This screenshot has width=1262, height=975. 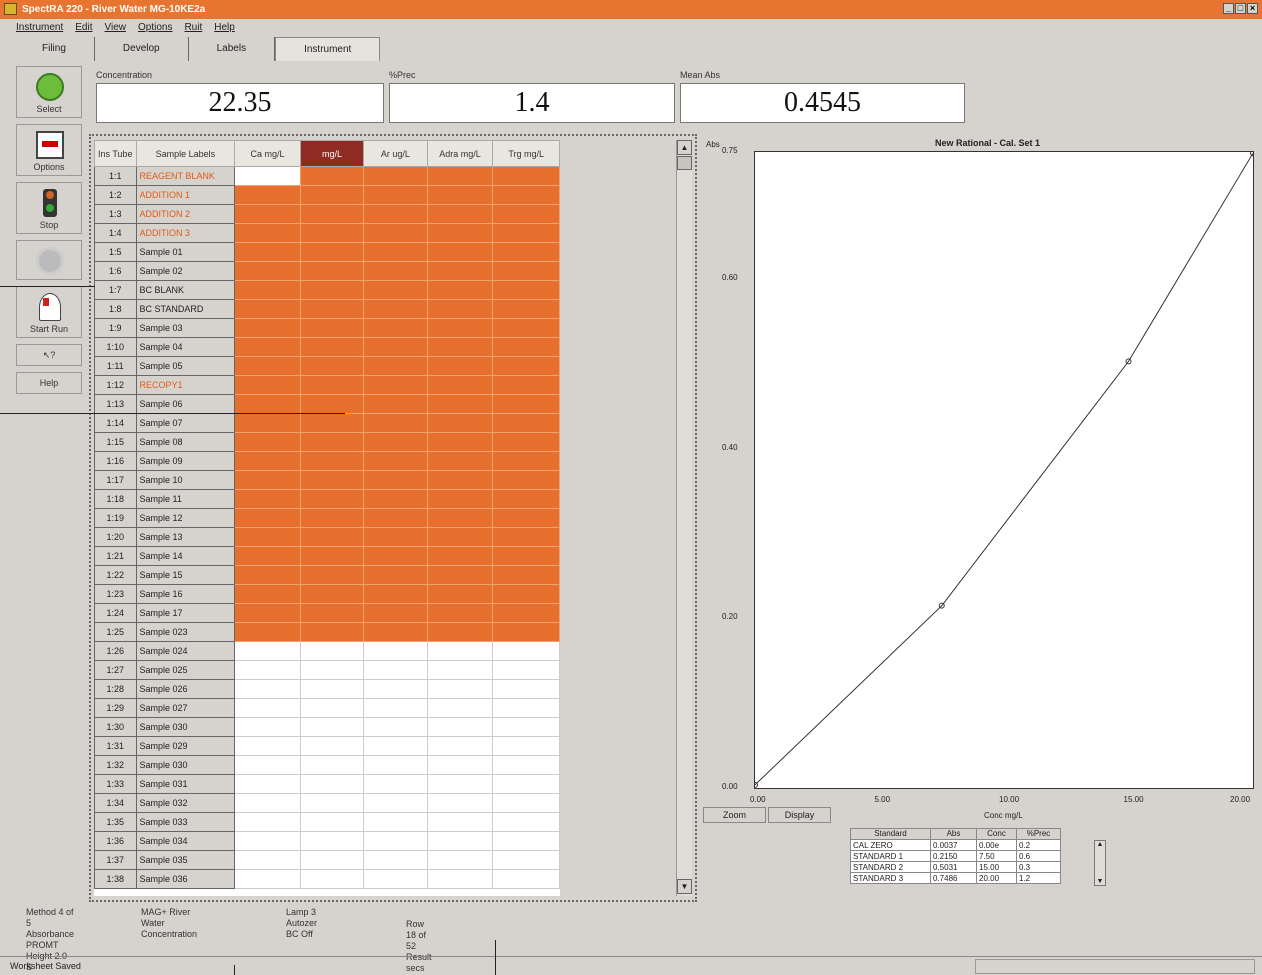 What do you see at coordinates (185, 689) in the screenshot?
I see `sample-label-cell: Sample 026` at bounding box center [185, 689].